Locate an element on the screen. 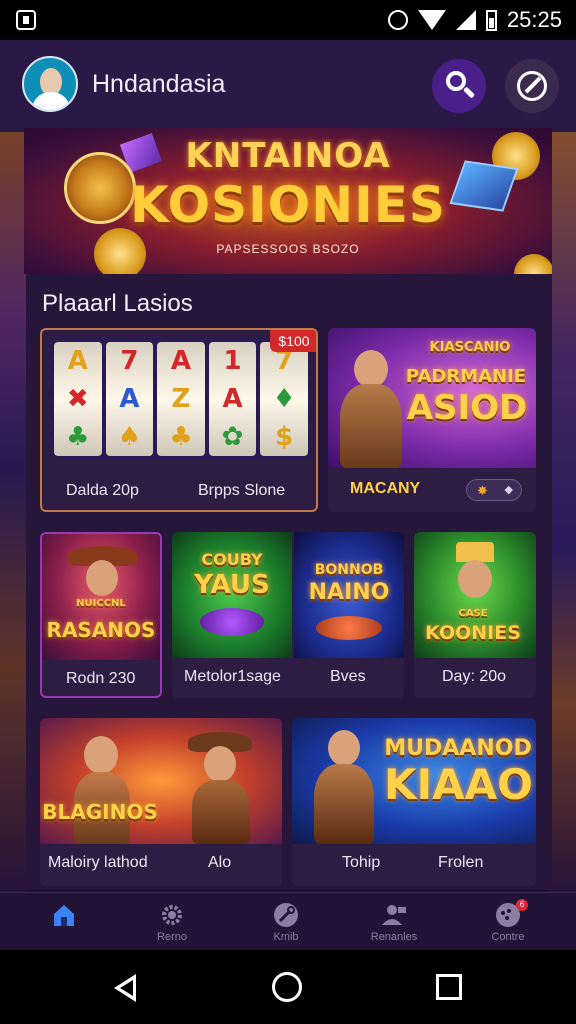  recent-apps-icon is located at coordinates (449, 987).